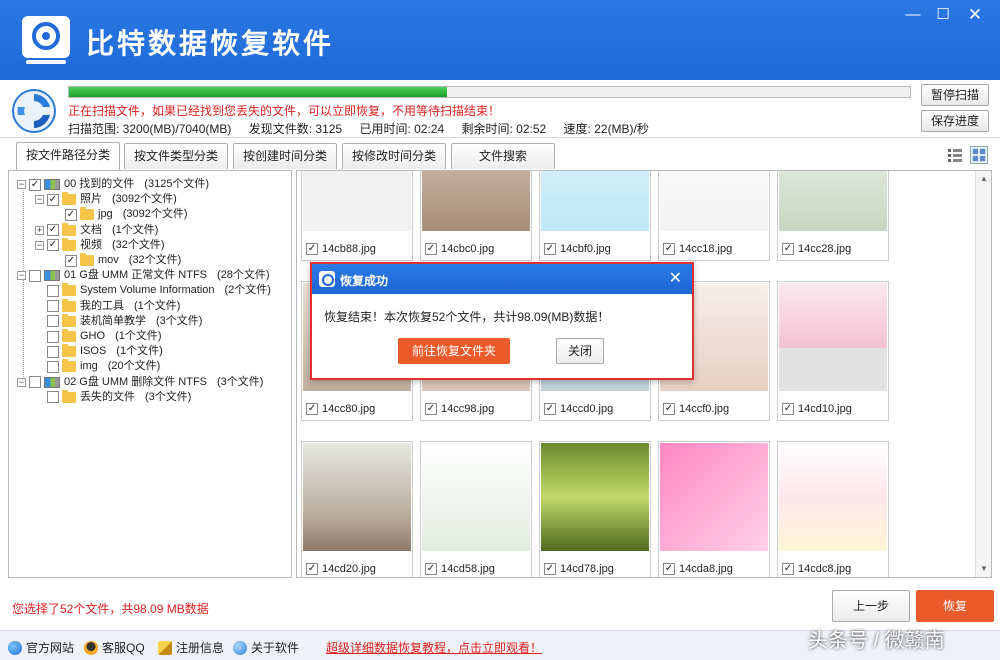 The width and height of the screenshot is (1000, 660). I want to click on thumbnail-view-icon, so click(979, 155).